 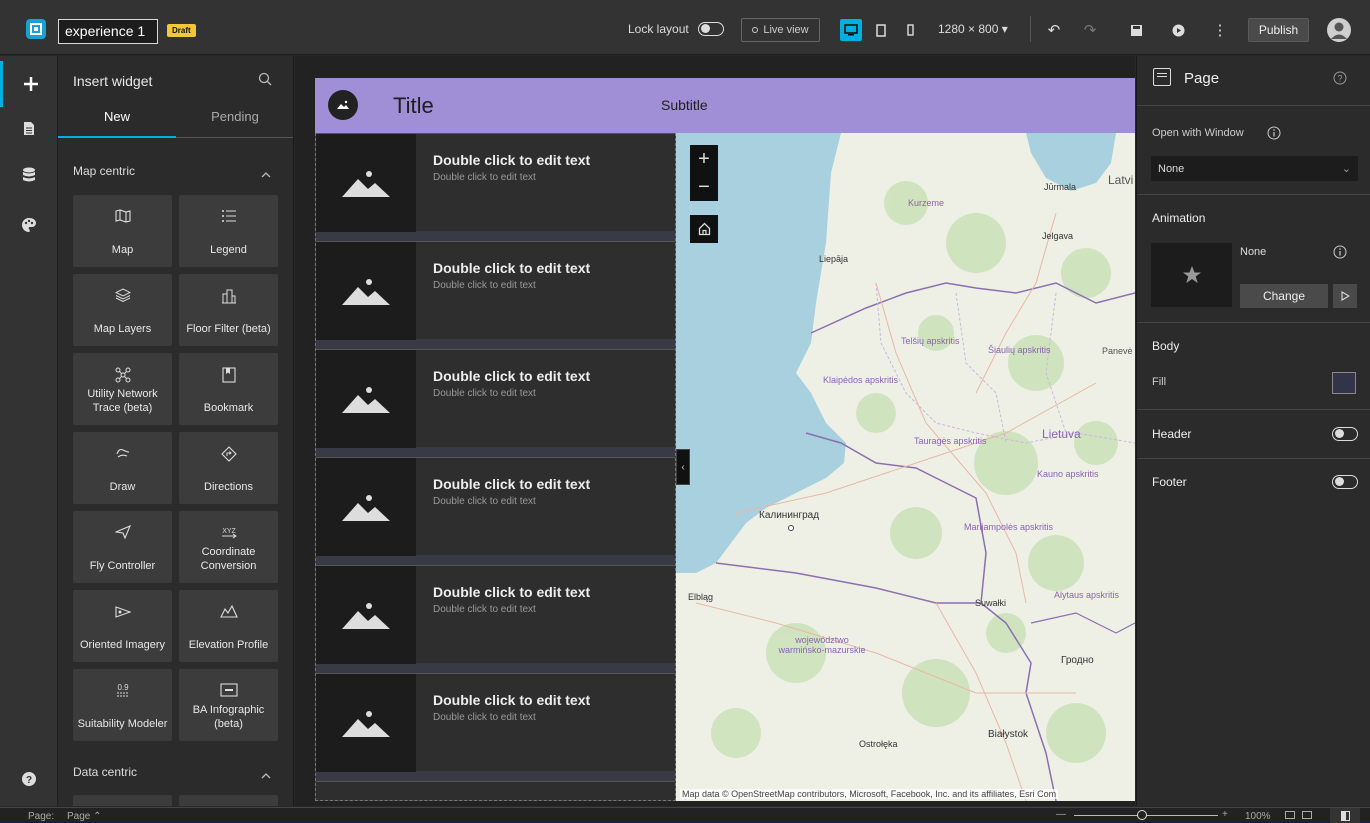 What do you see at coordinates (1253, 458) in the screenshot?
I see `divider` at bounding box center [1253, 458].